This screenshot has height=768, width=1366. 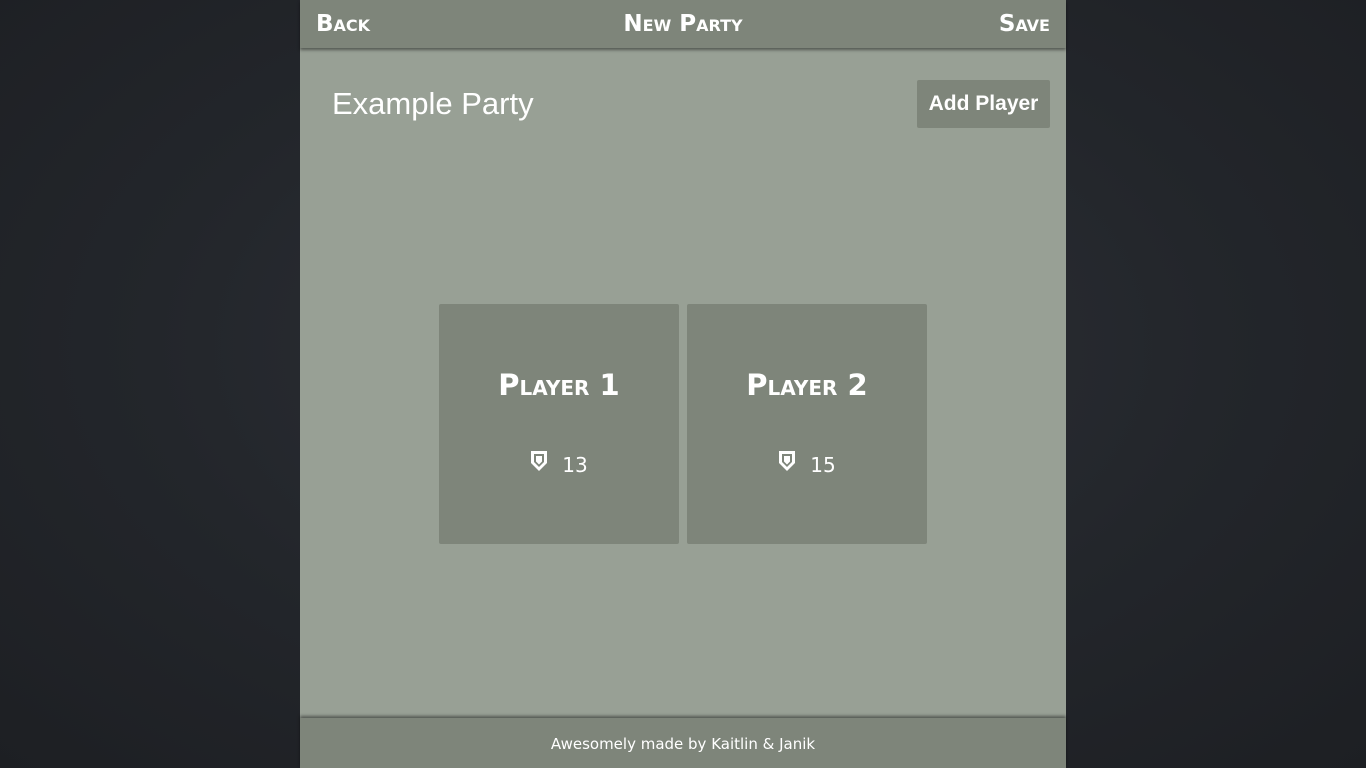 What do you see at coordinates (559, 385) in the screenshot?
I see `player-name: Player 1` at bounding box center [559, 385].